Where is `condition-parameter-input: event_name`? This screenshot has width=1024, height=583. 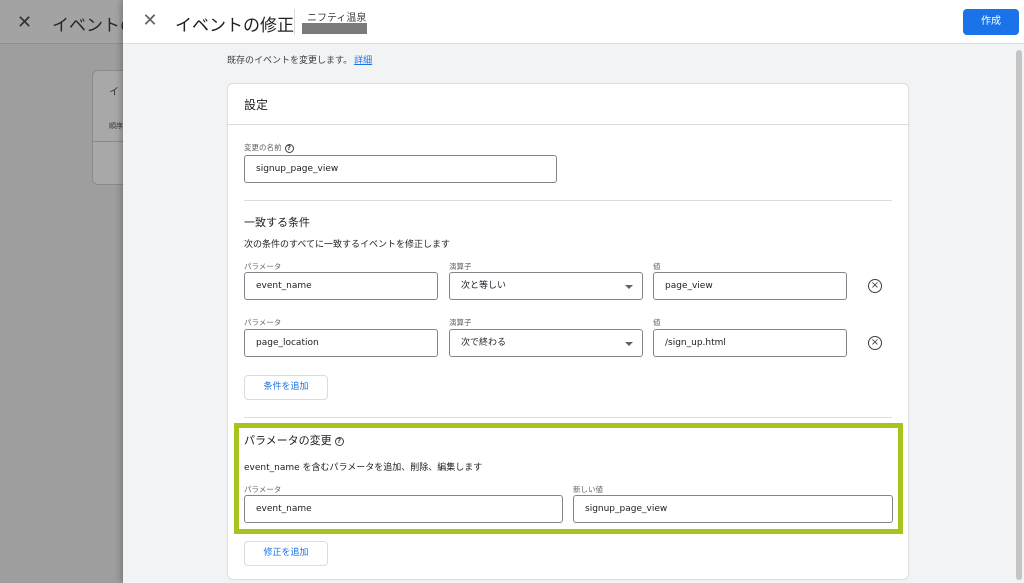 condition-parameter-input: event_name is located at coordinates (341, 286).